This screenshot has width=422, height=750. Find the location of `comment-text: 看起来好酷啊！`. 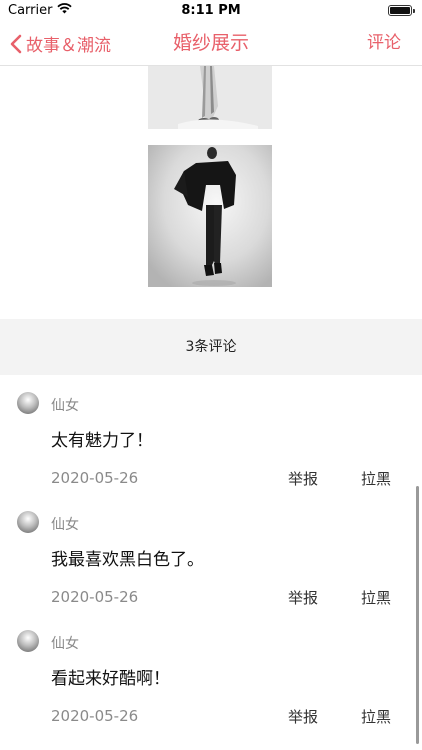

comment-text: 看起来好酷啊！ is located at coordinates (110, 679).